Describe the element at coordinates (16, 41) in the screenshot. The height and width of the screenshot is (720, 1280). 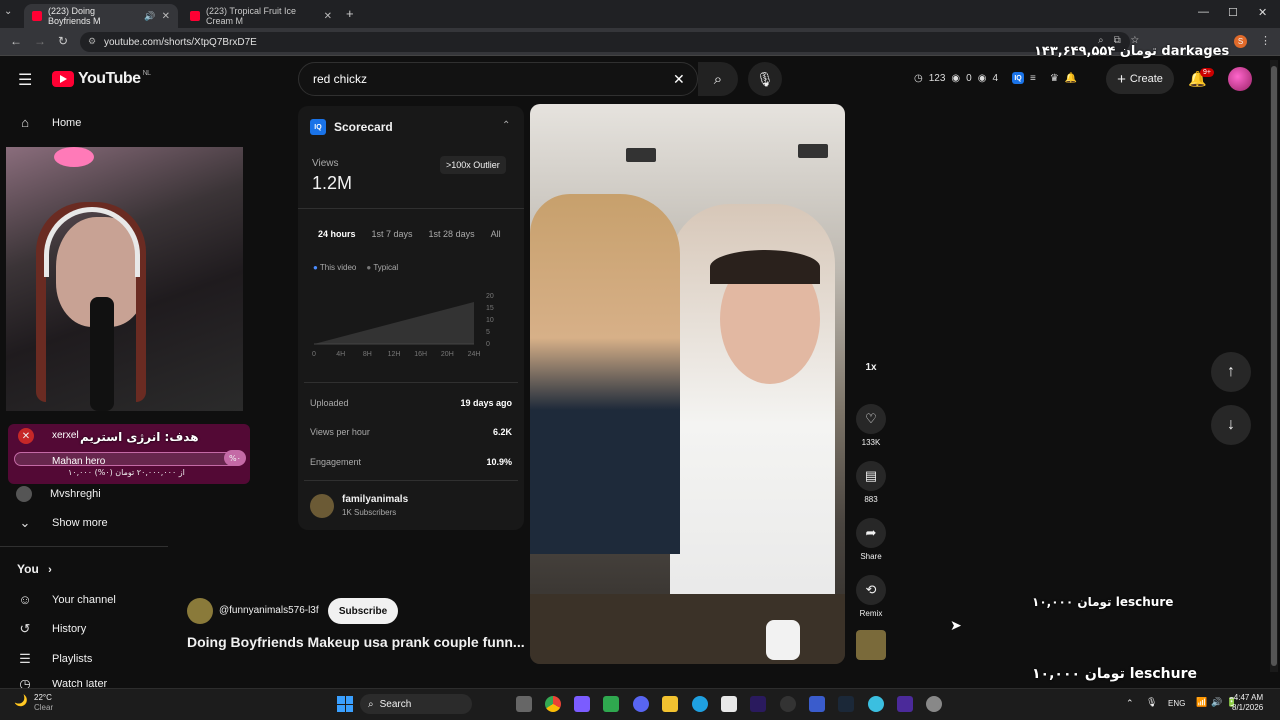
I see `back-icon: ←` at that location.